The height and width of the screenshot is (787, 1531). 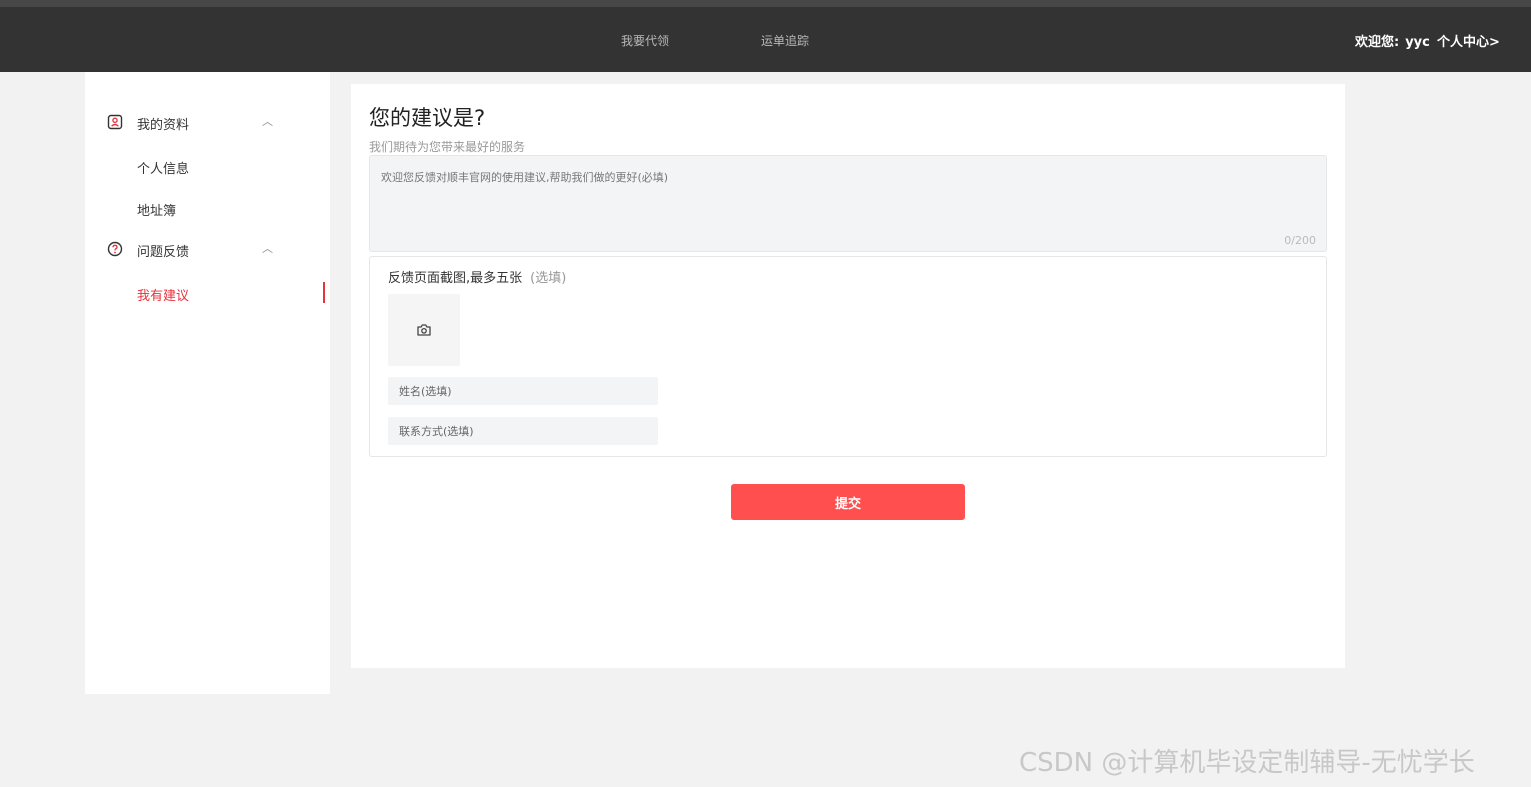 I want to click on sidebar-group-label: 我的资料, so click(x=163, y=125).